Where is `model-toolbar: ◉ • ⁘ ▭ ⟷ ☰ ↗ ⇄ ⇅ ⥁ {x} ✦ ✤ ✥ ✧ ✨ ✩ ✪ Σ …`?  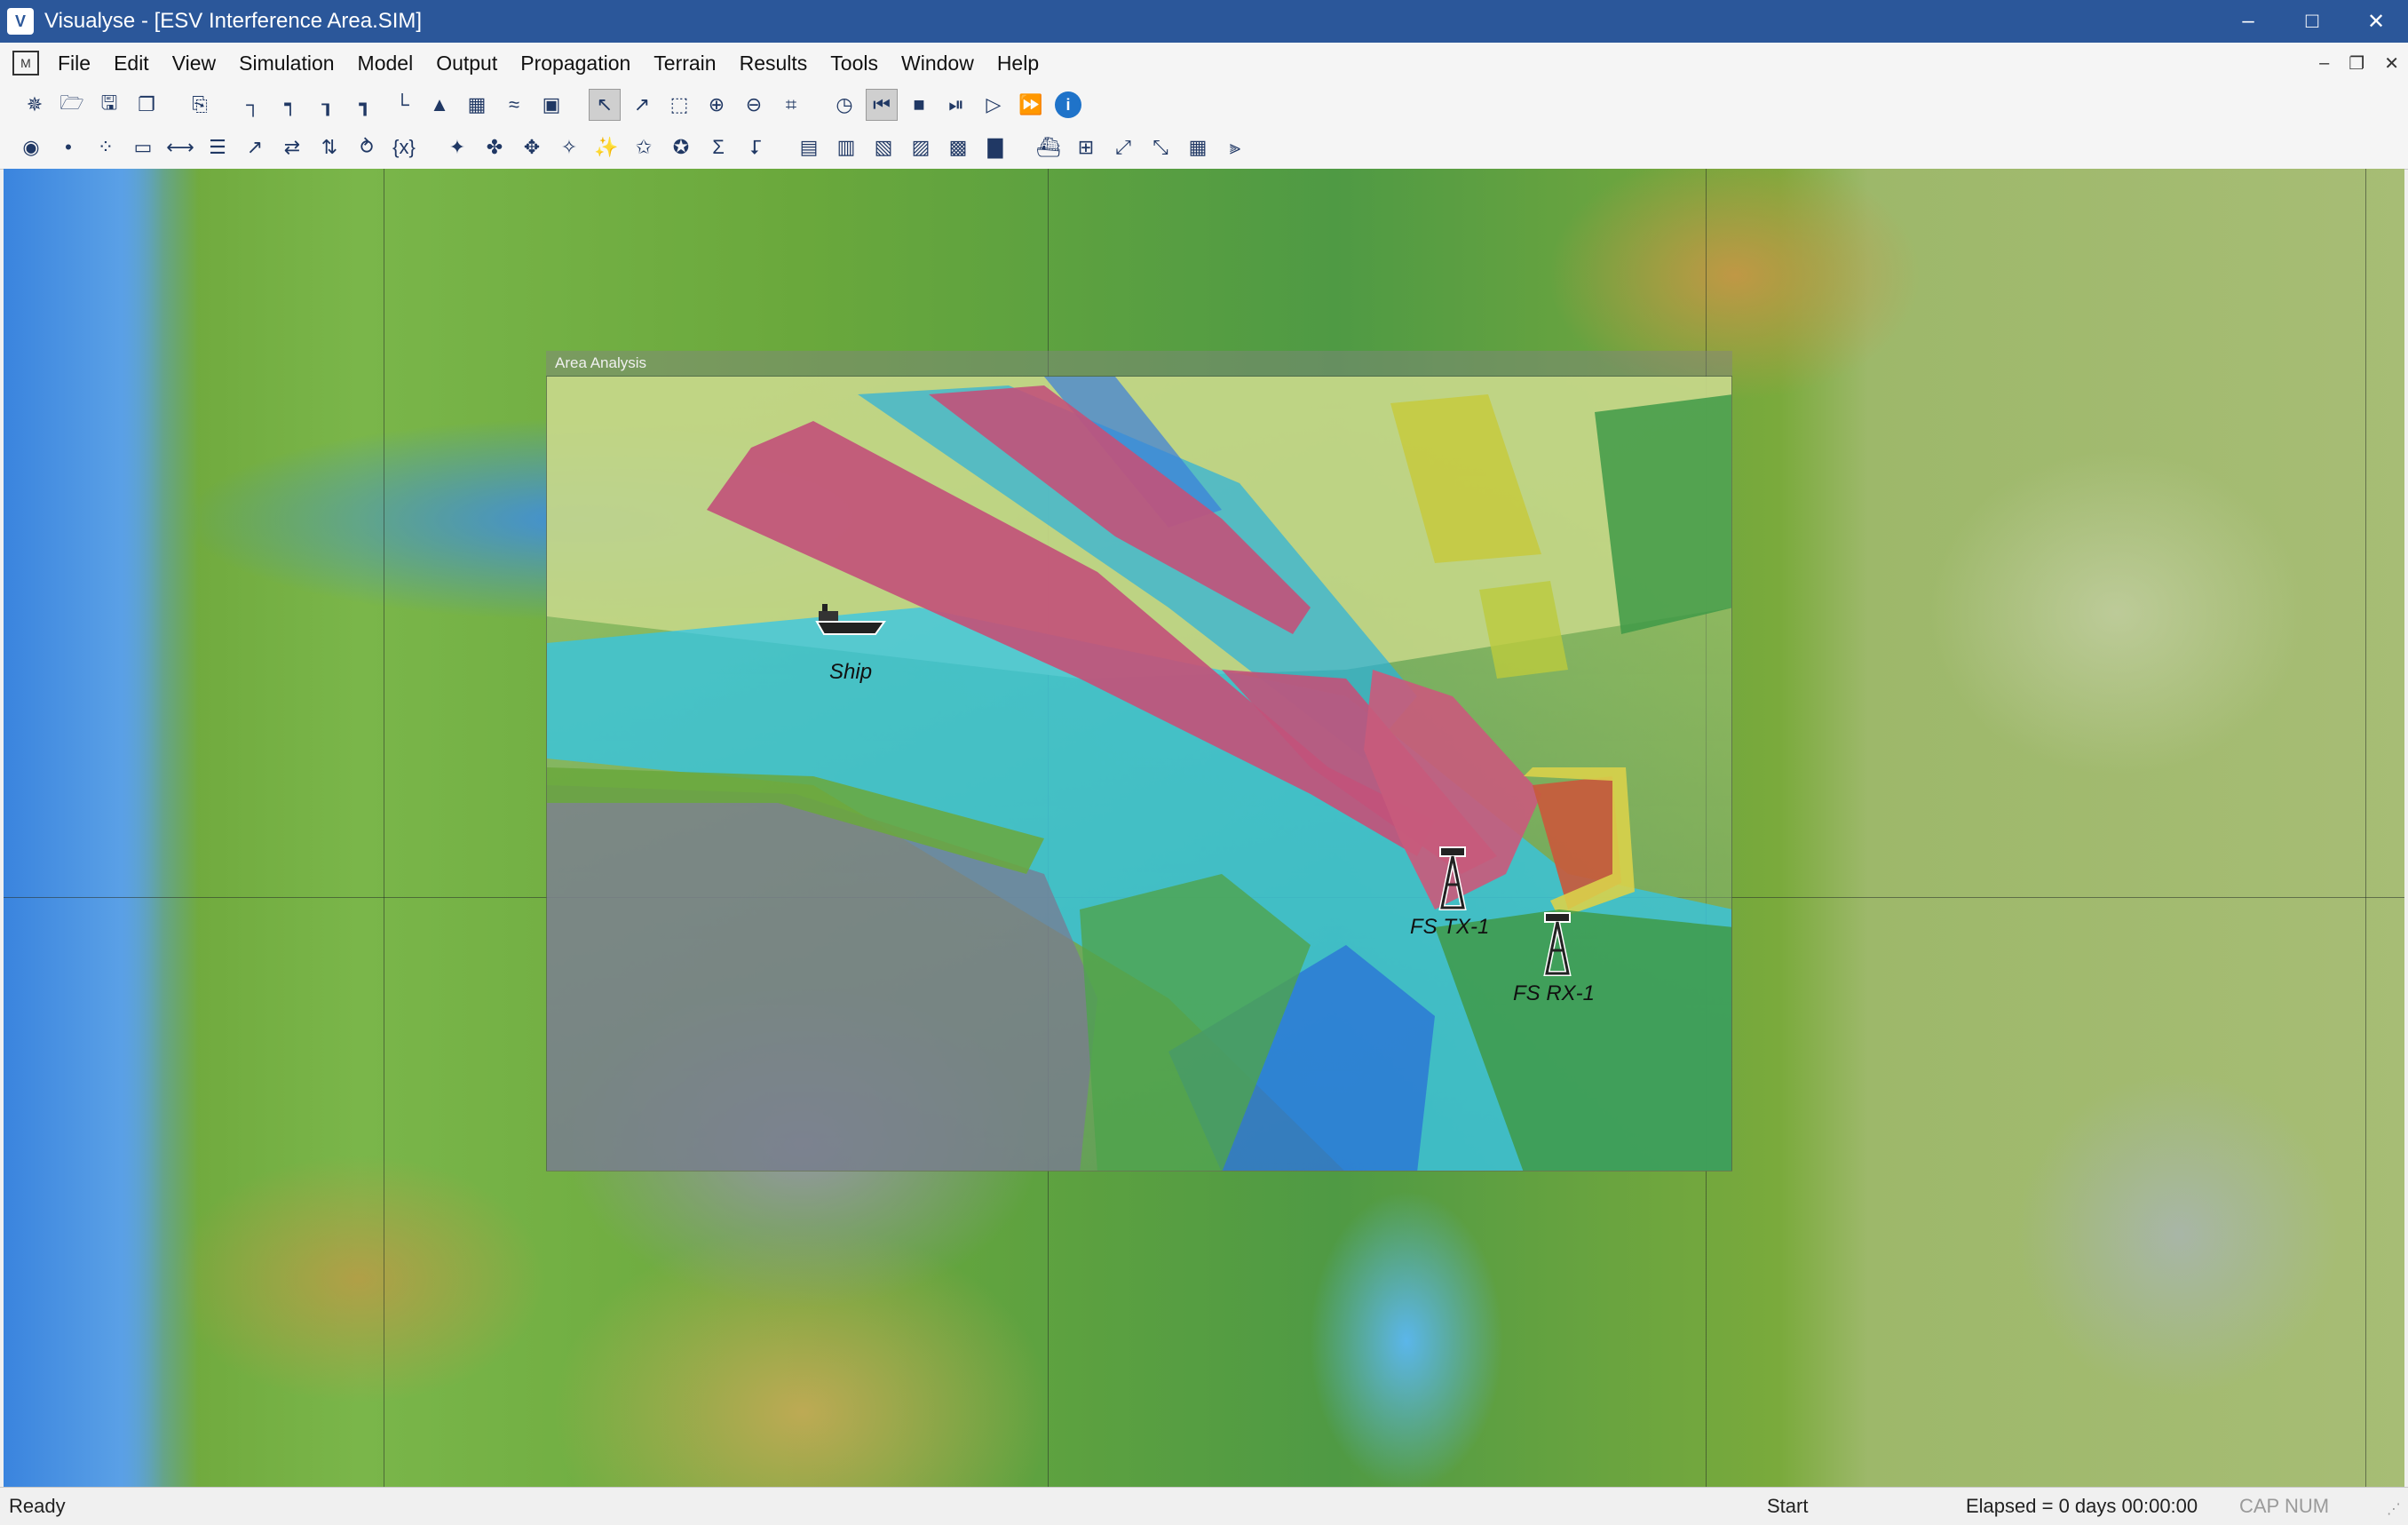 model-toolbar: ◉ • ⁘ ▭ ⟷ ☰ ↗ ⇄ ⇅ ⥁ {x} ✦ ✤ ✥ ✧ ✨ ✩ ✪ Σ … is located at coordinates (1204, 148).